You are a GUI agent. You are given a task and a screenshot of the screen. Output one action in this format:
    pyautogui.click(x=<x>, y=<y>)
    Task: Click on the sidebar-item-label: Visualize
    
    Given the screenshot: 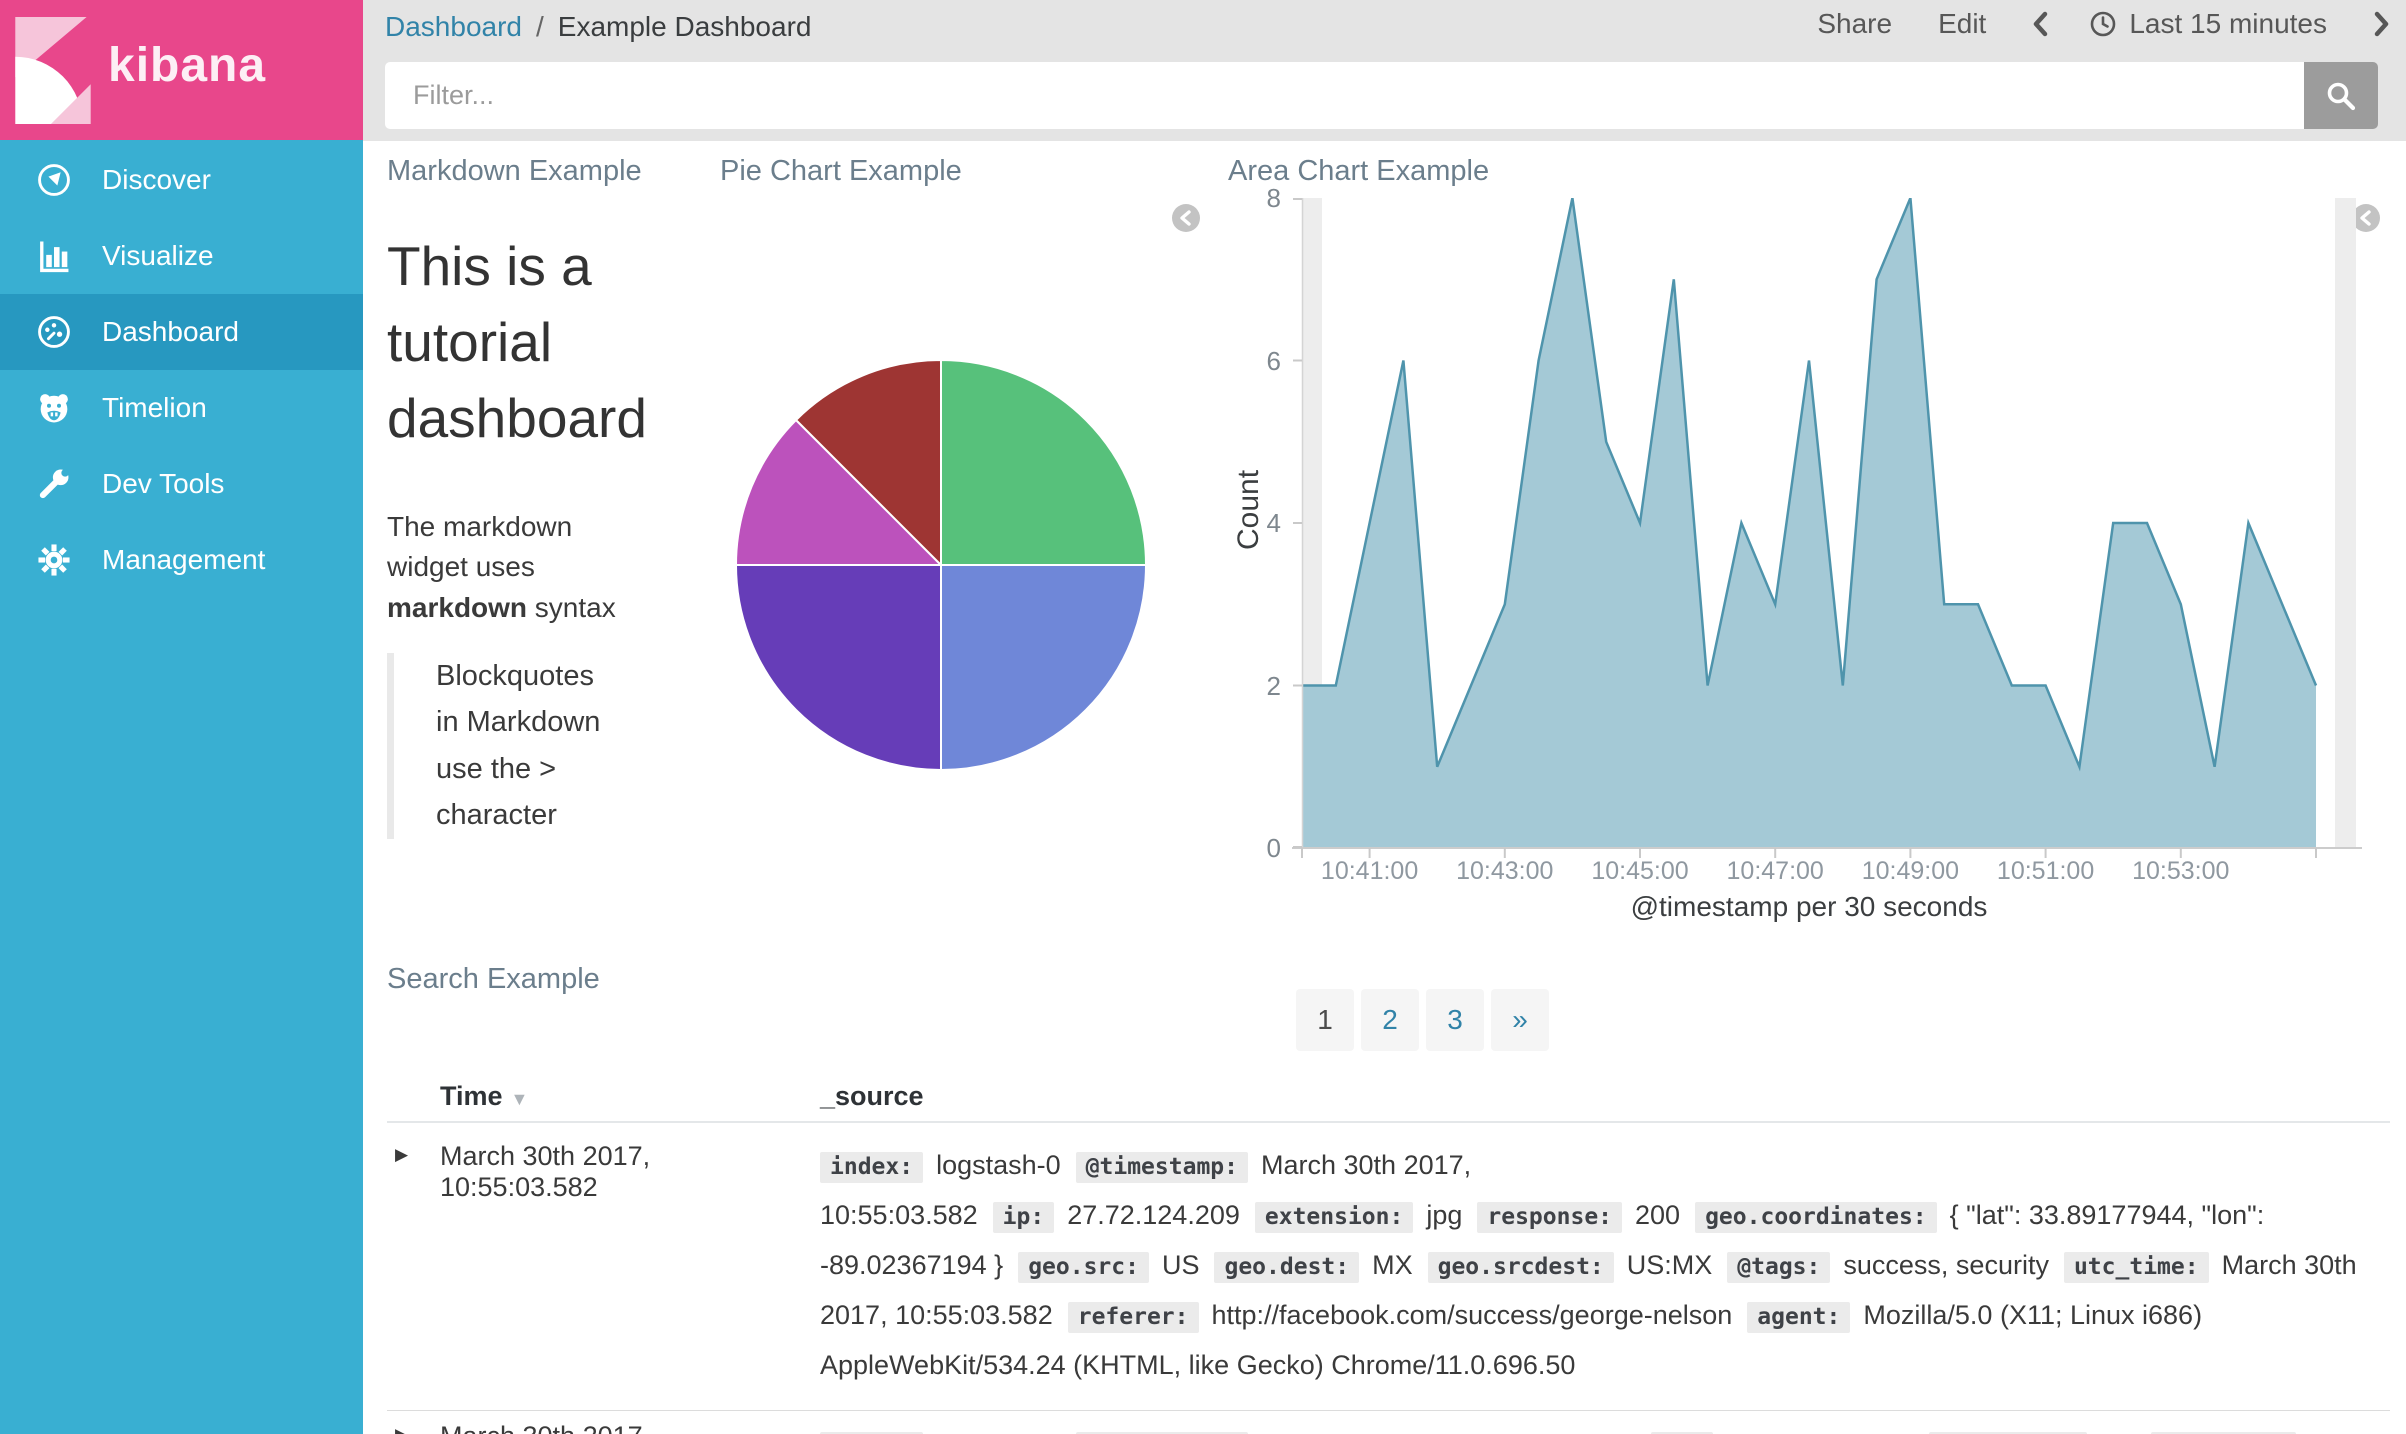 What is the action you would take?
    pyautogui.click(x=158, y=255)
    